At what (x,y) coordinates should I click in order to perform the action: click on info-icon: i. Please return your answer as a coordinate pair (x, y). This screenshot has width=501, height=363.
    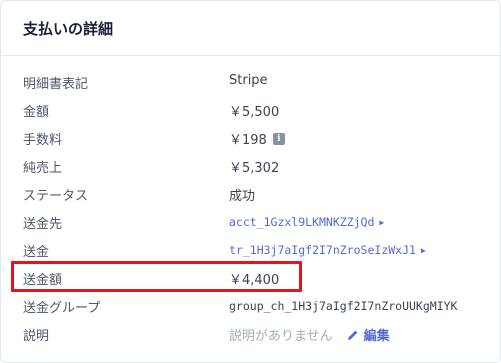
    Looking at the image, I should click on (278, 138).